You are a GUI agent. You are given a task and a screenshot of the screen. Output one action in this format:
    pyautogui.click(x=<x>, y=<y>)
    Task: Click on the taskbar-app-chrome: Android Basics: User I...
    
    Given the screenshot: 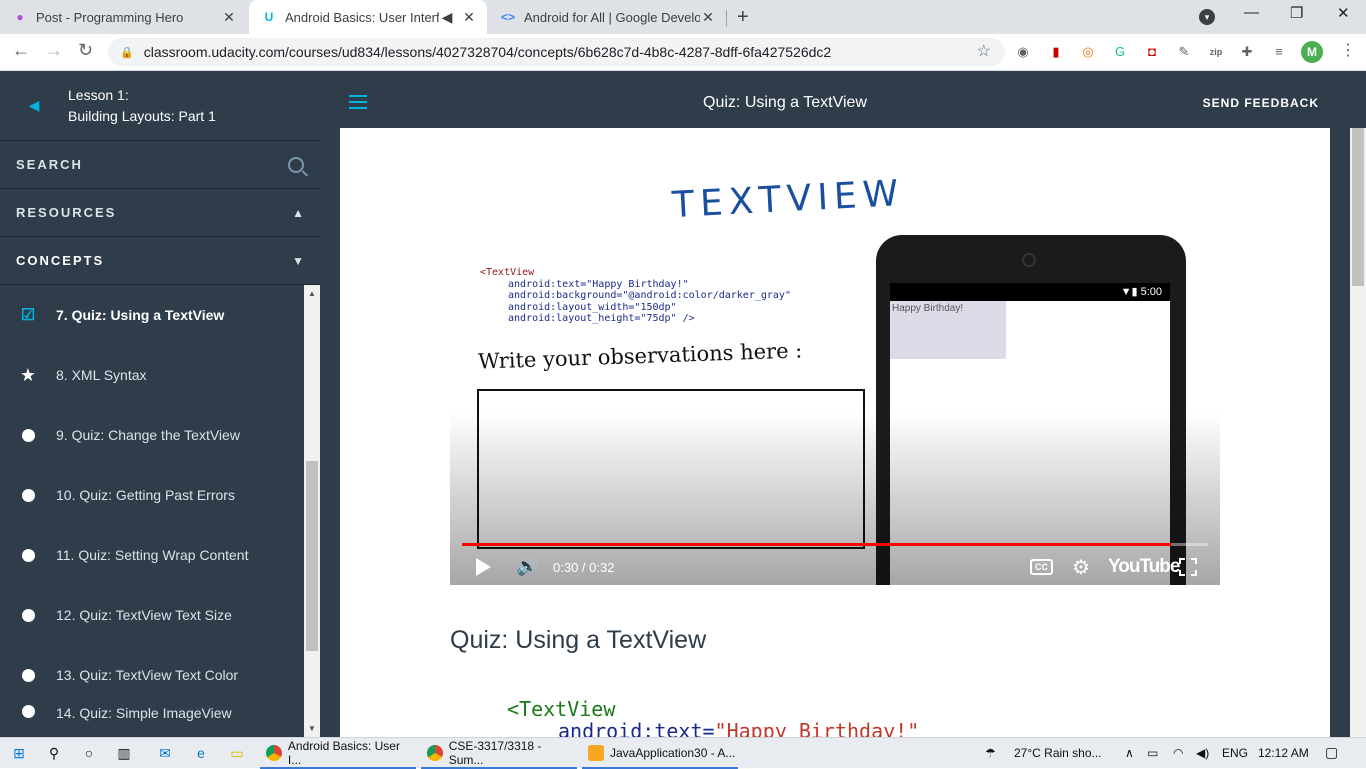 What is the action you would take?
    pyautogui.click(x=338, y=753)
    